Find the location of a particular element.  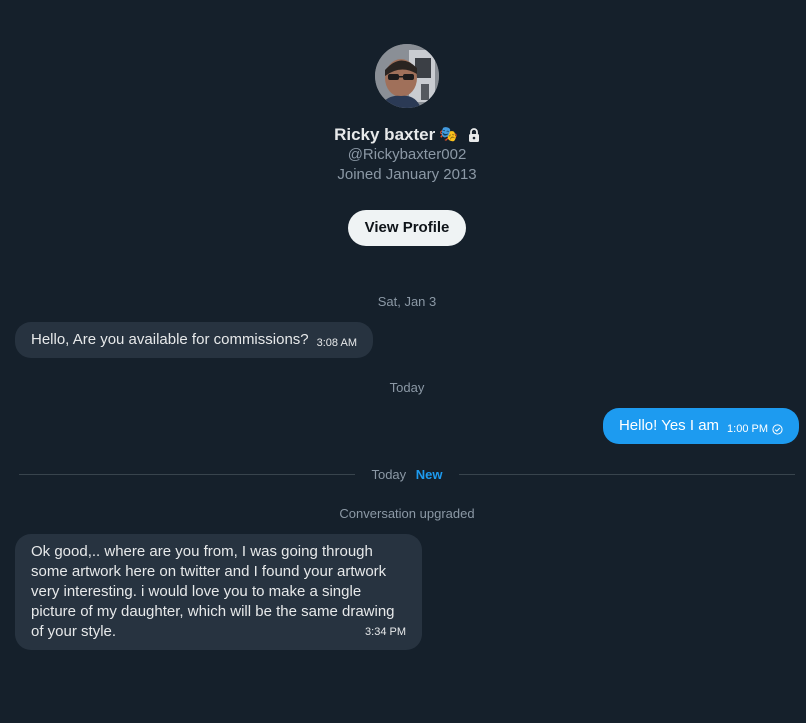

system-note: Conversation upgraded is located at coordinates (407, 513).